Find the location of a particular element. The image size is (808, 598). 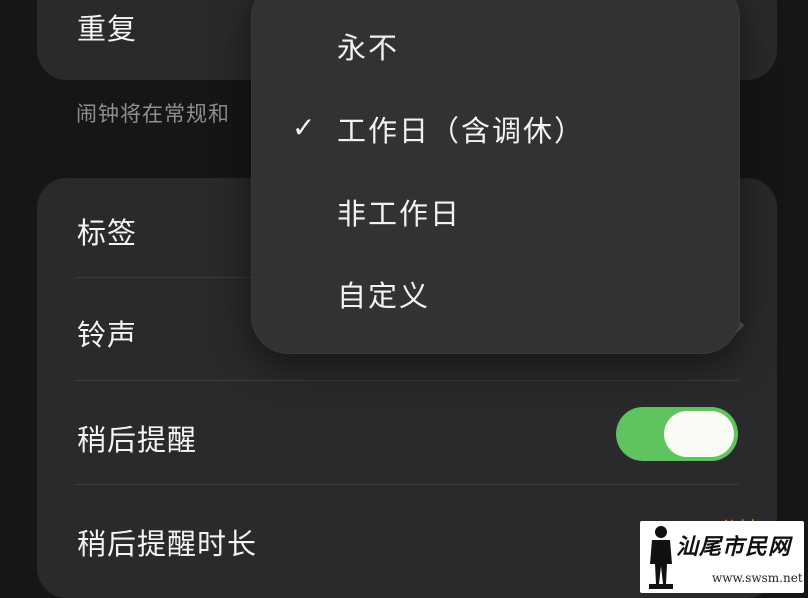

ringtone-label: 铃声 is located at coordinates (107, 335).